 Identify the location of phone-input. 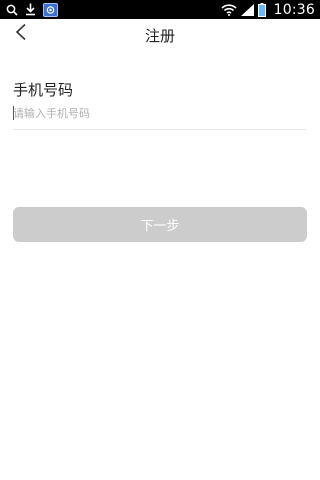
(159, 116).